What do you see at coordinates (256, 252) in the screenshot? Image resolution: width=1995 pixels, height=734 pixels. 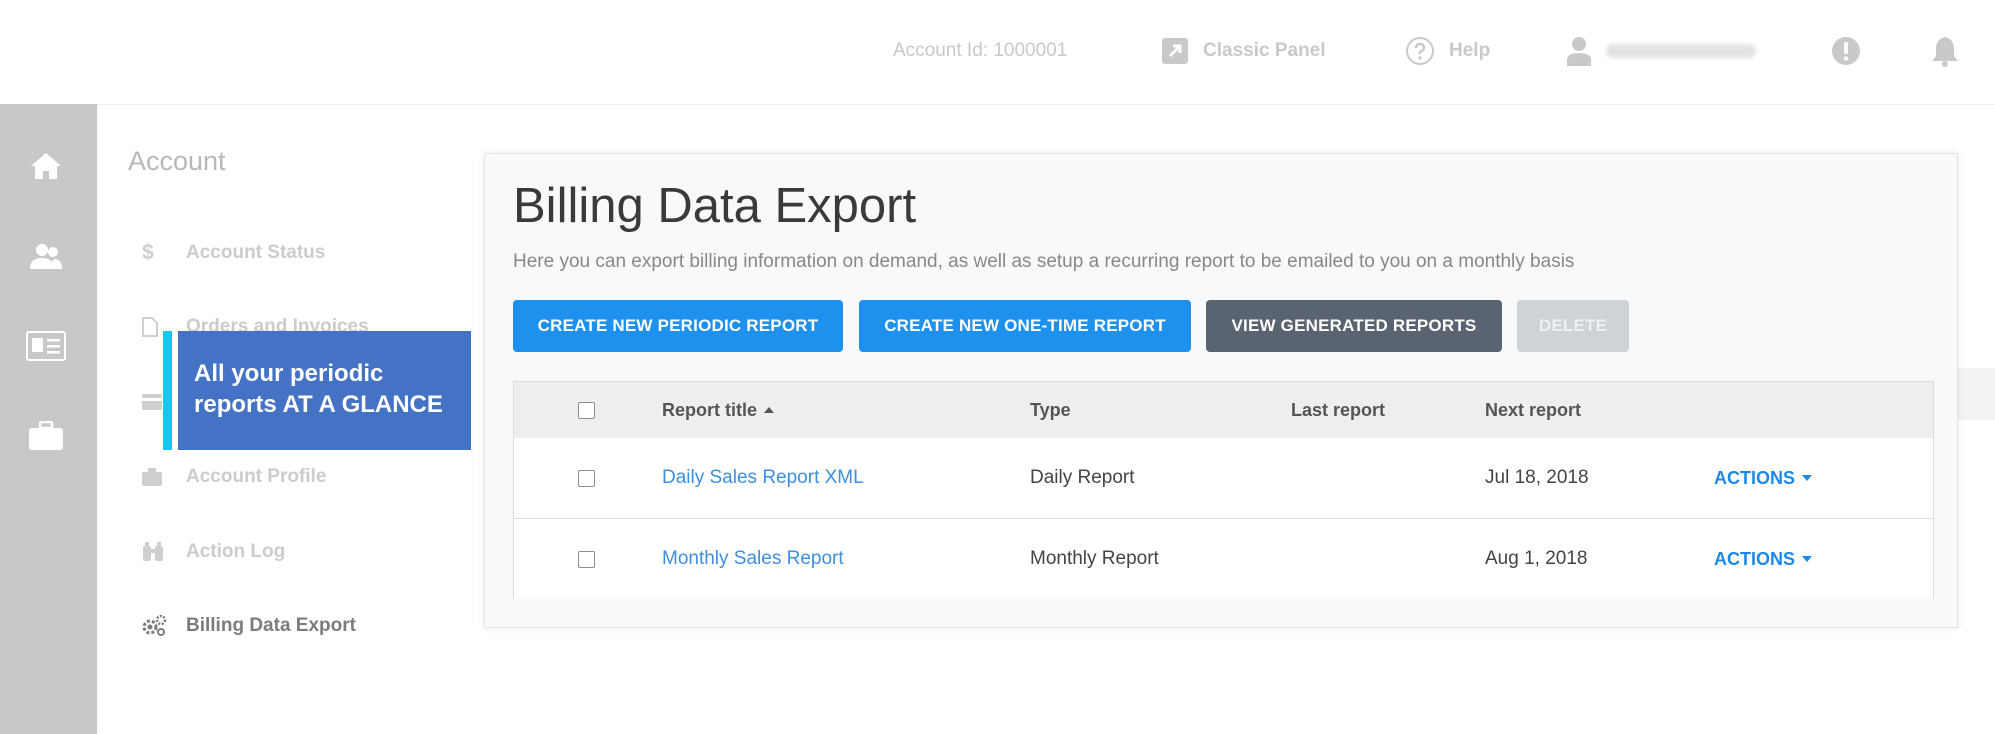 I see `nav-label: Account Status` at bounding box center [256, 252].